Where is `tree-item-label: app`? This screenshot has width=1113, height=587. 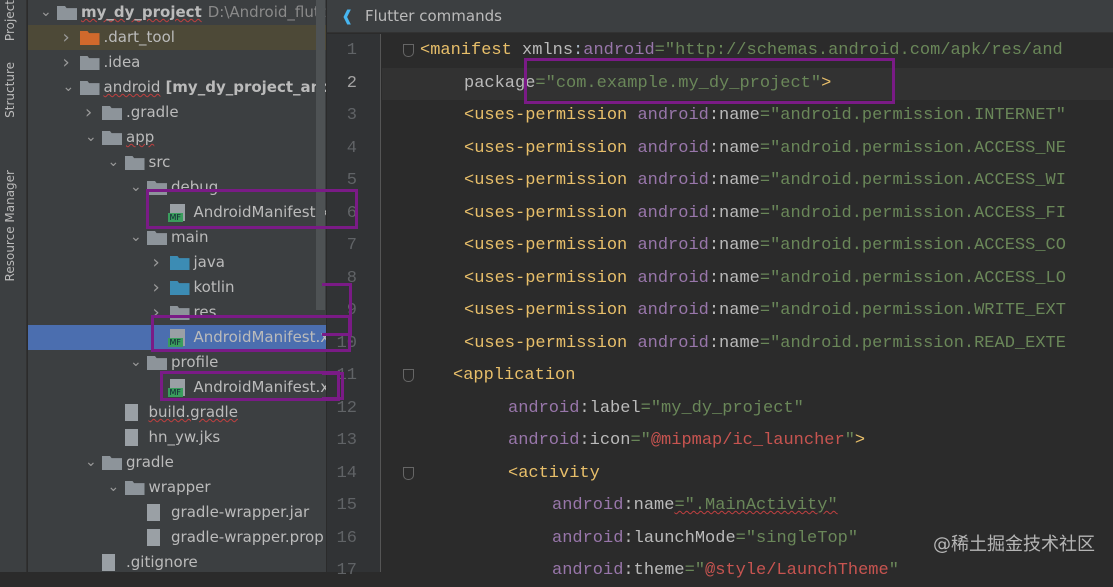
tree-item-label: app is located at coordinates (140, 137).